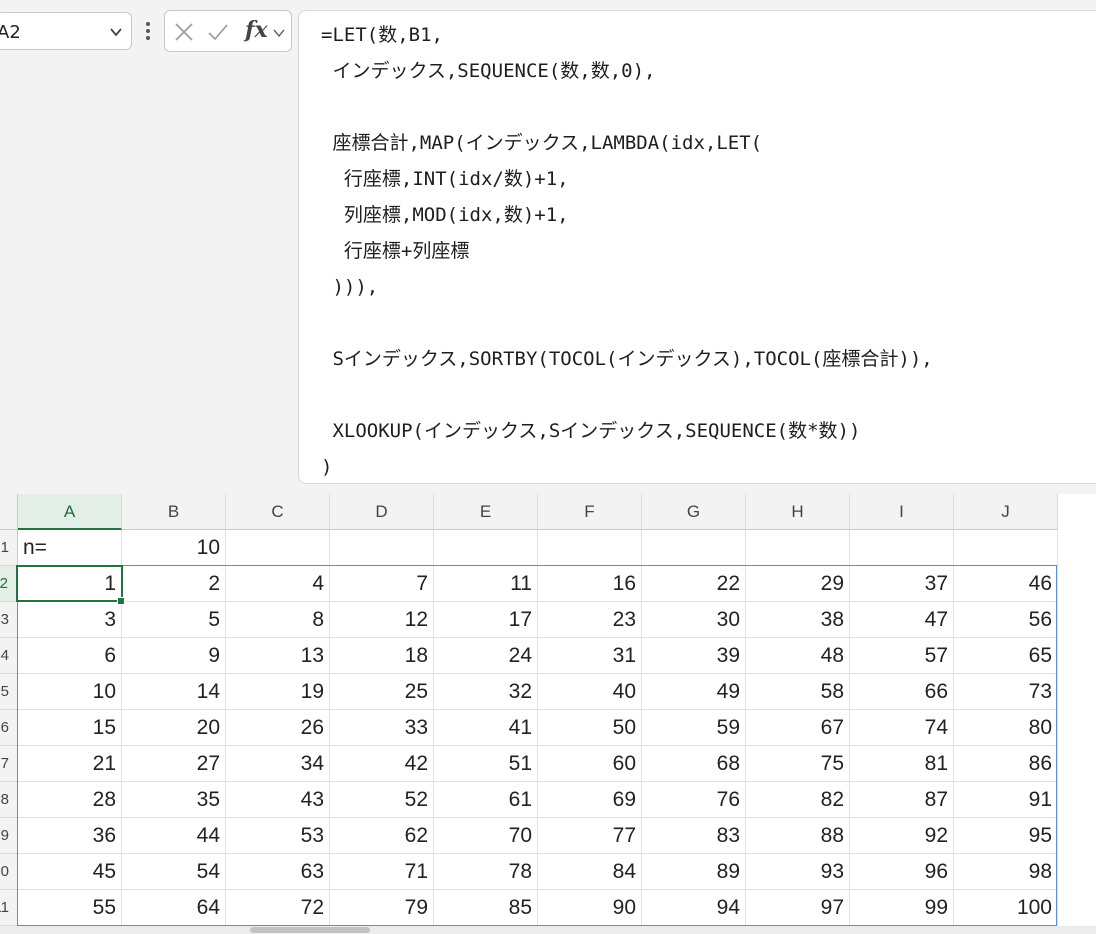 This screenshot has height=934, width=1096. Describe the element at coordinates (278, 548) in the screenshot. I see `cell-c1` at that location.